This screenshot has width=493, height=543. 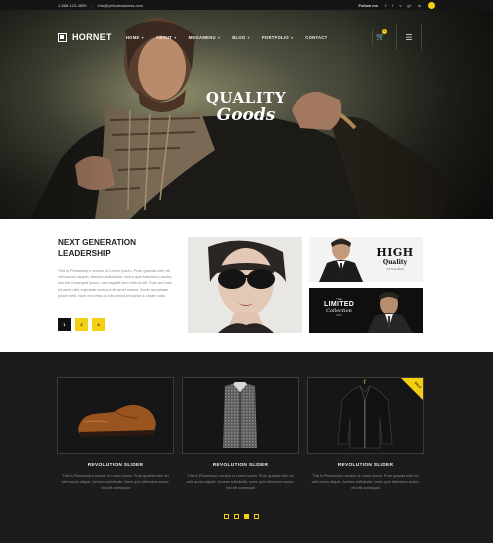 What do you see at coordinates (62, 37) in the screenshot?
I see `logo-mark-icon` at bounding box center [62, 37].